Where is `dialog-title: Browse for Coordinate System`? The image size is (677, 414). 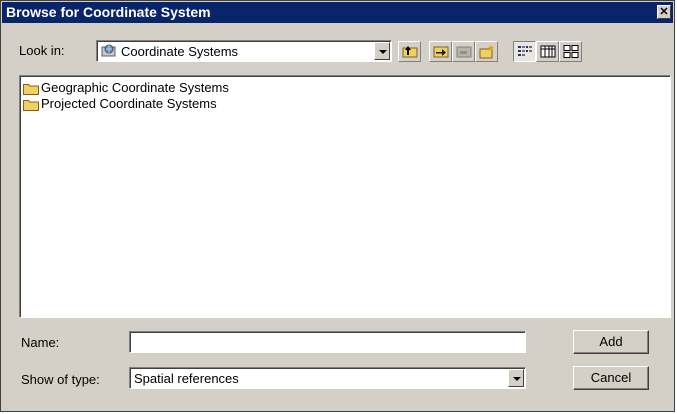 dialog-title: Browse for Coordinate System is located at coordinates (108, 12).